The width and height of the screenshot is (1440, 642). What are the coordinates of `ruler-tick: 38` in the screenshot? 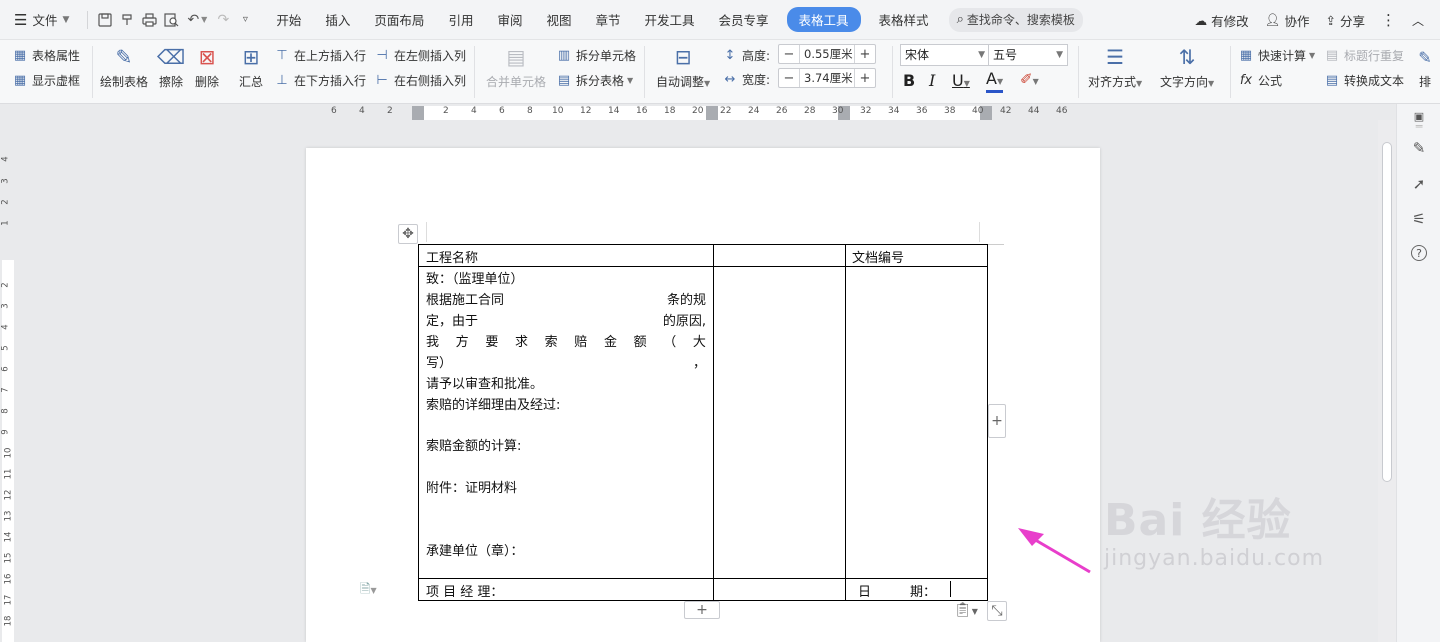 It's located at (950, 111).